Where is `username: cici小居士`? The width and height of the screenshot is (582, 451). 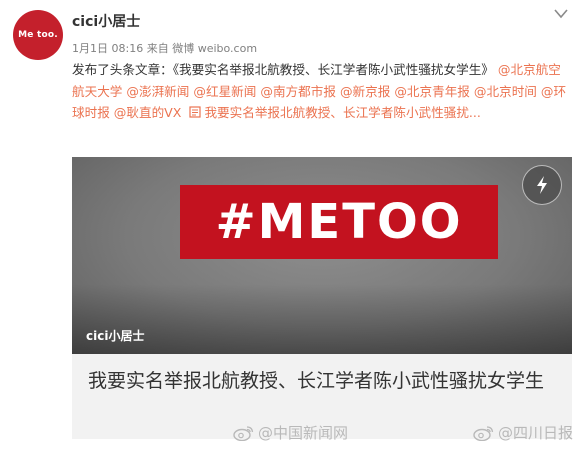
username: cici小居士 is located at coordinates (106, 21).